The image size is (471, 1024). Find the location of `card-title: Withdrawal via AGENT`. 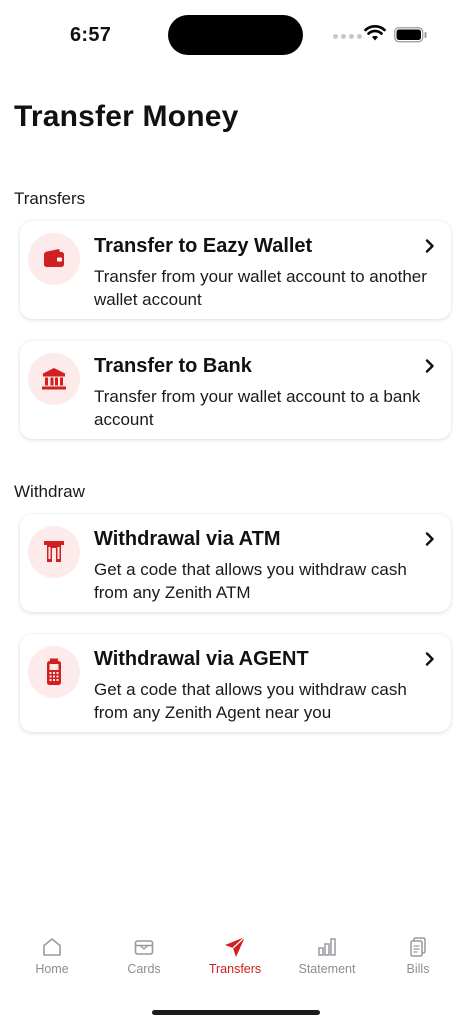

card-title: Withdrawal via AGENT is located at coordinates (201, 659).